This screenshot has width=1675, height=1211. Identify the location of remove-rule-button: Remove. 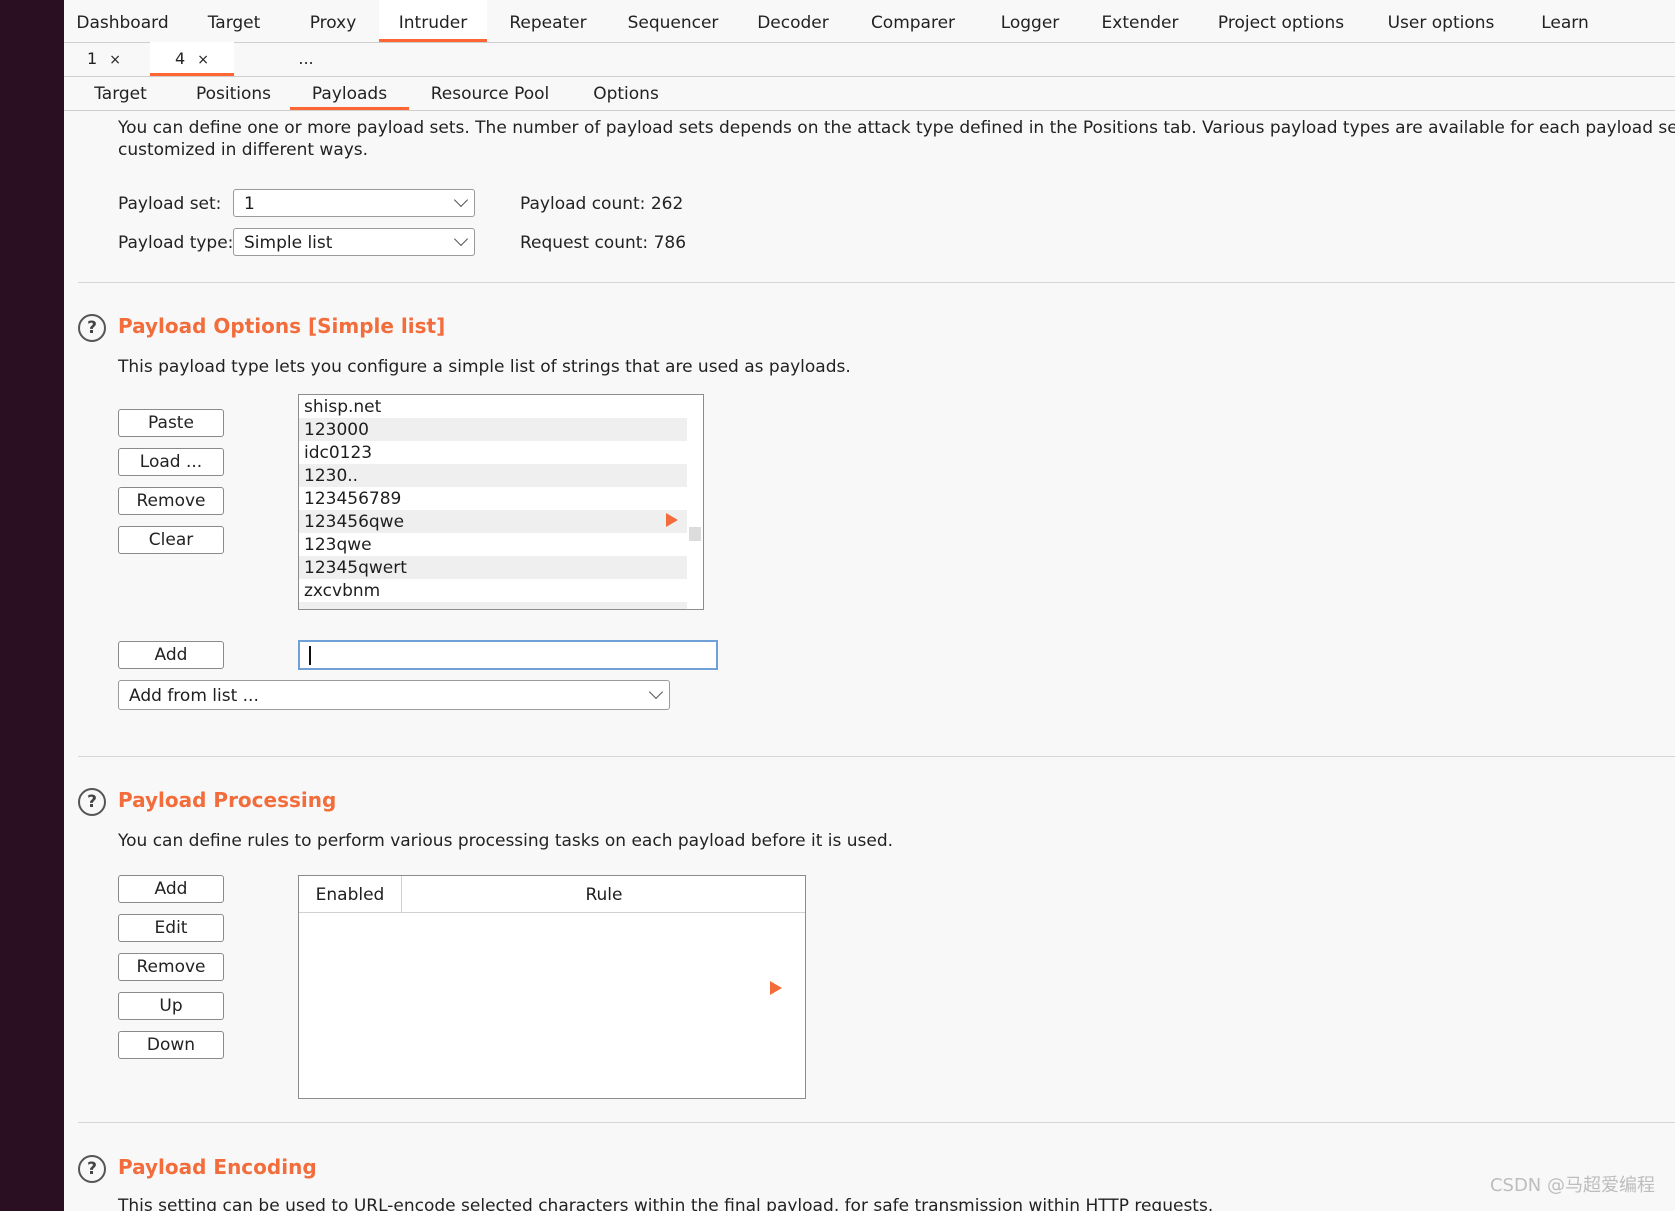
(171, 967).